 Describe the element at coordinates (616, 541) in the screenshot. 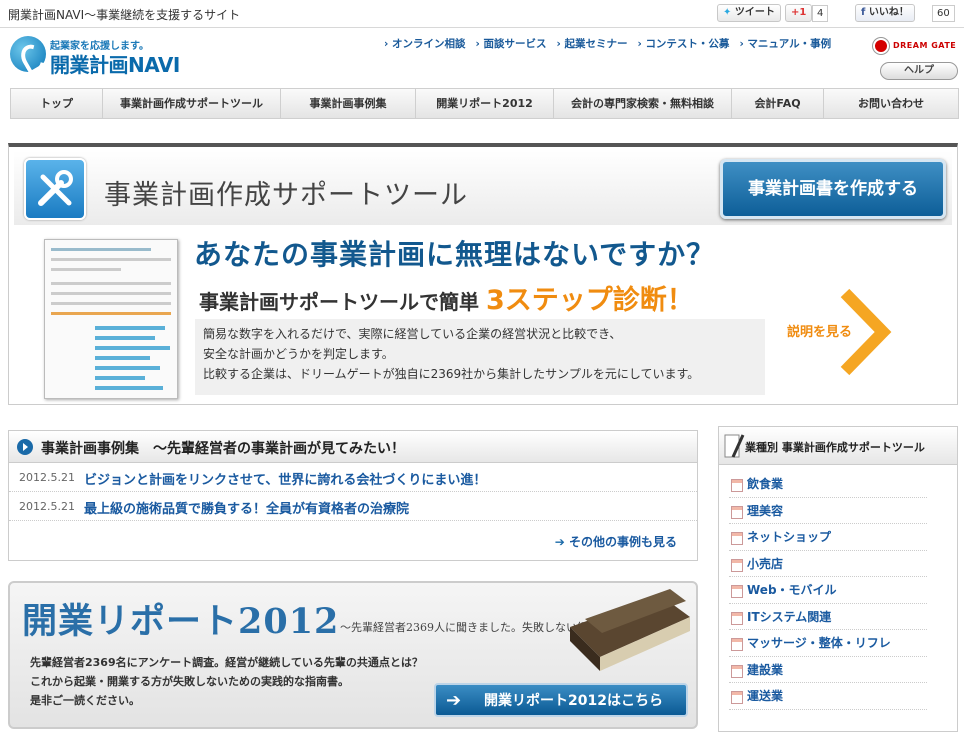

I see `more-cases-link: その他の事例も見る` at that location.